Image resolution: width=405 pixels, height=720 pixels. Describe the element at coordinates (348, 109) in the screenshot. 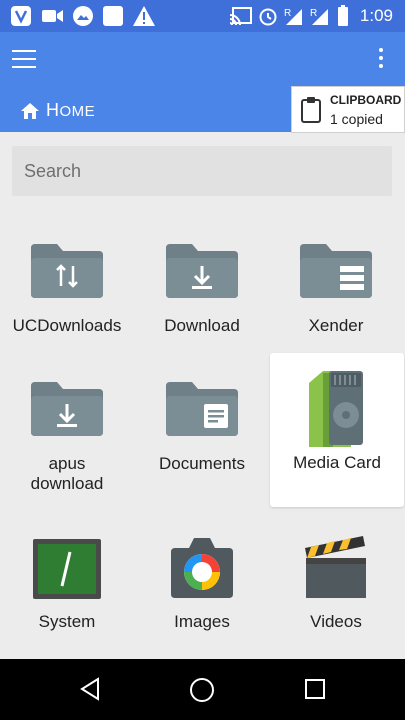

I see `clipboard-panel: CLIPBOARD 1 copied` at that location.